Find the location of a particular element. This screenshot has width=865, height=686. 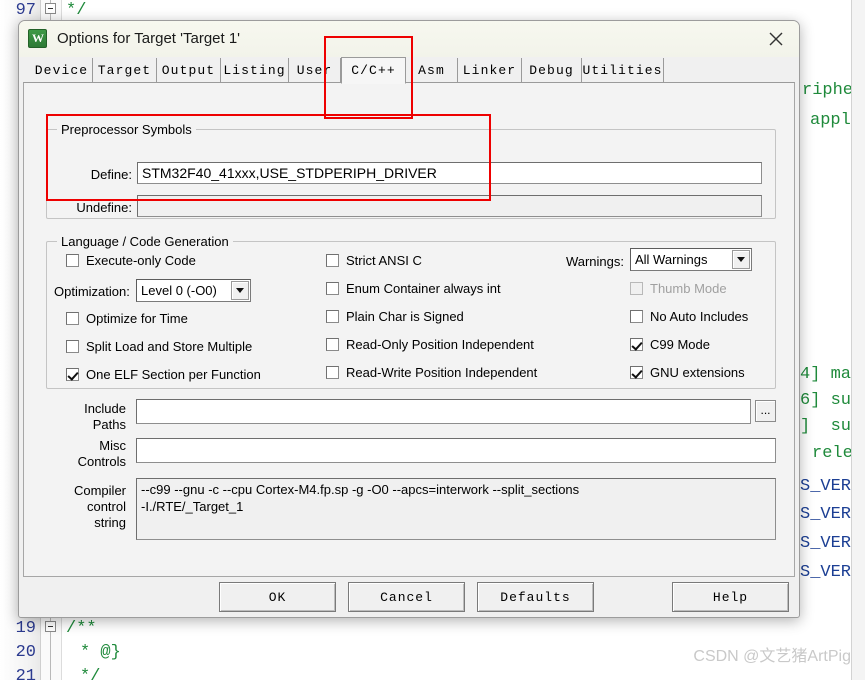

define-label: Define: is located at coordinates (111, 174).